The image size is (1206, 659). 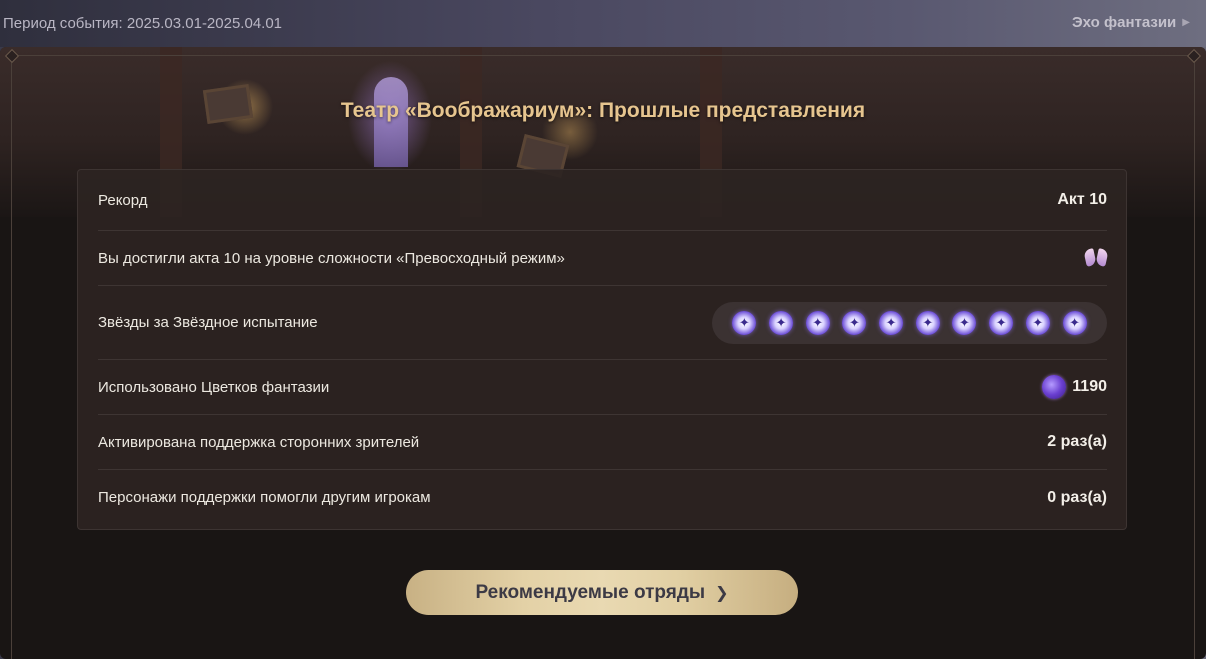 I want to click on record-value: Акт 10, so click(x=1082, y=199).